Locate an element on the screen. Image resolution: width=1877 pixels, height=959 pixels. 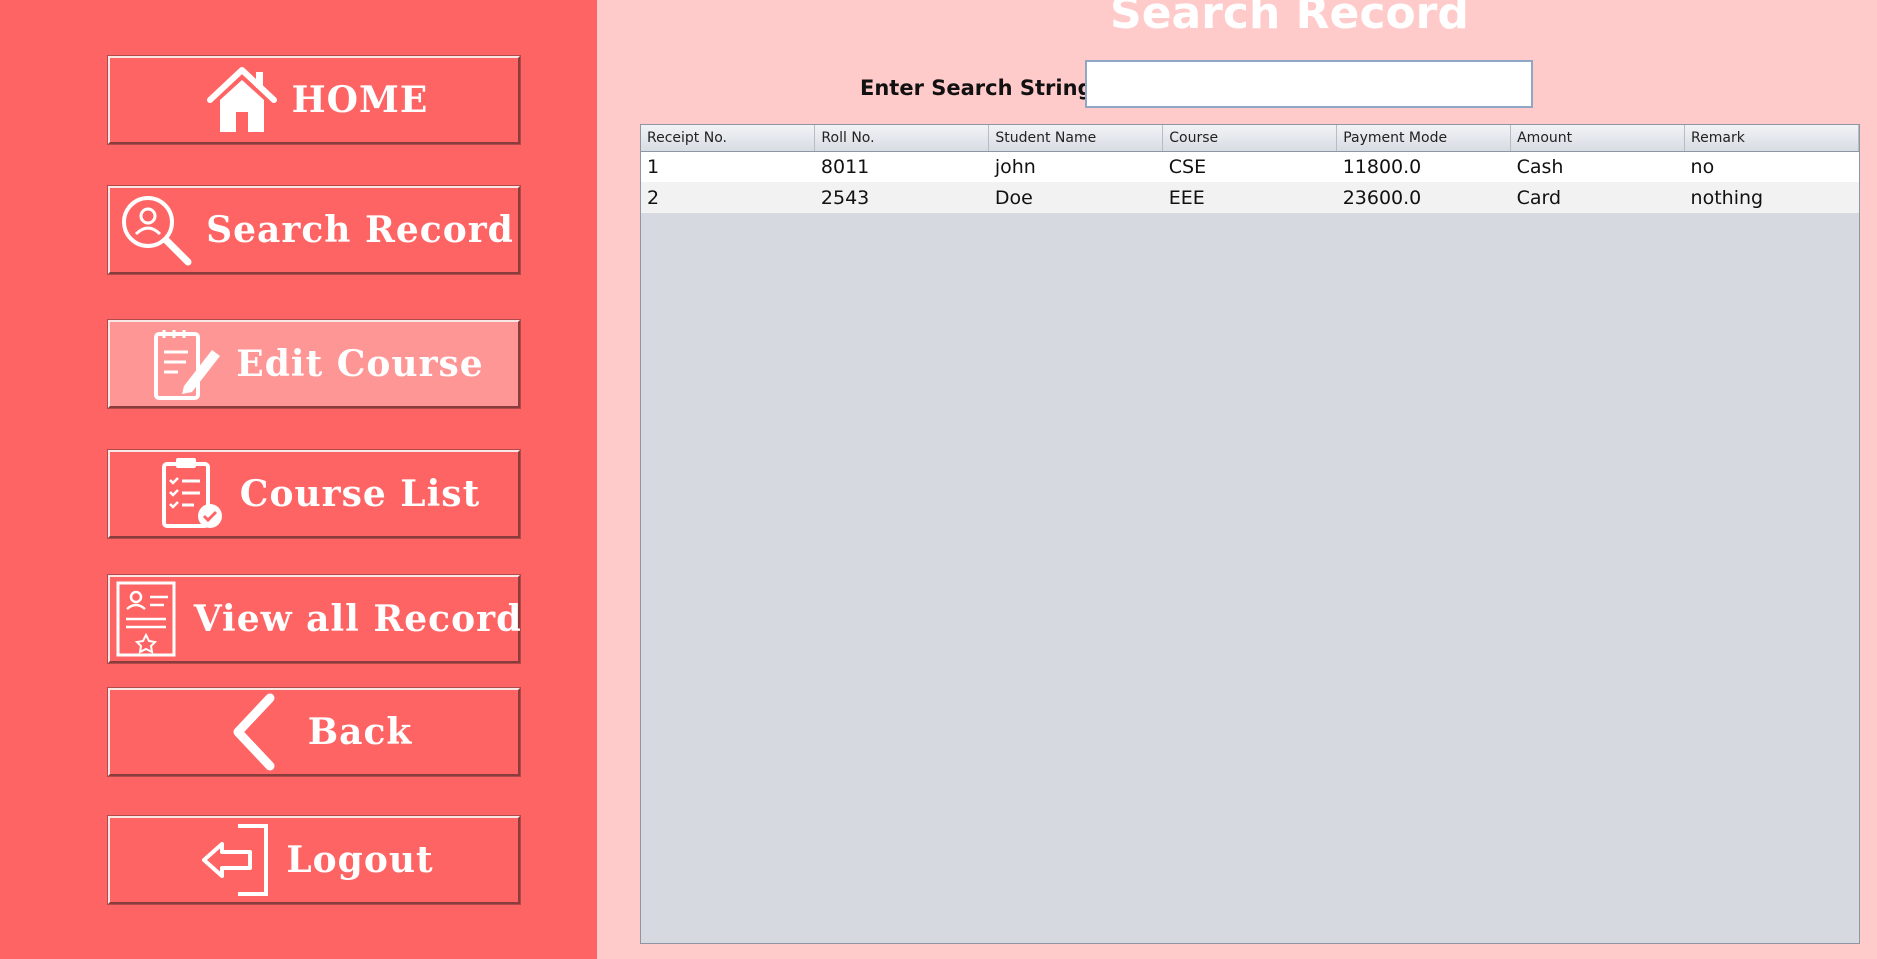
nav-label-view-all-record: View all Record is located at coordinates (358, 619).